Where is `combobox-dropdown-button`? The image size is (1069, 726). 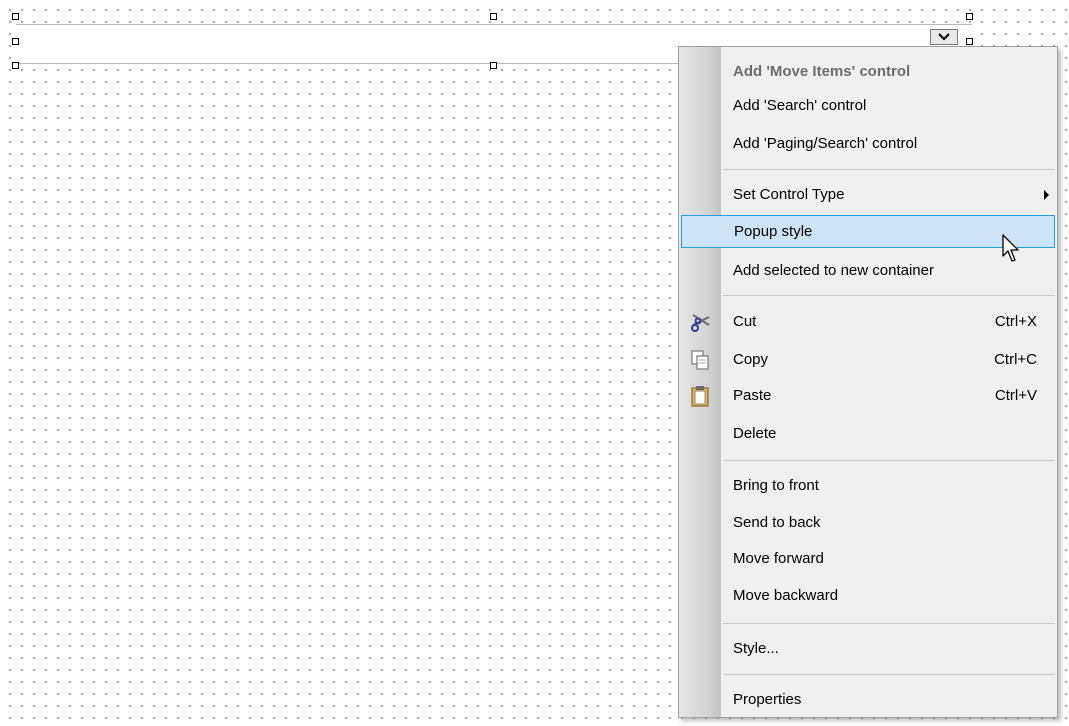
combobox-dropdown-button is located at coordinates (944, 37).